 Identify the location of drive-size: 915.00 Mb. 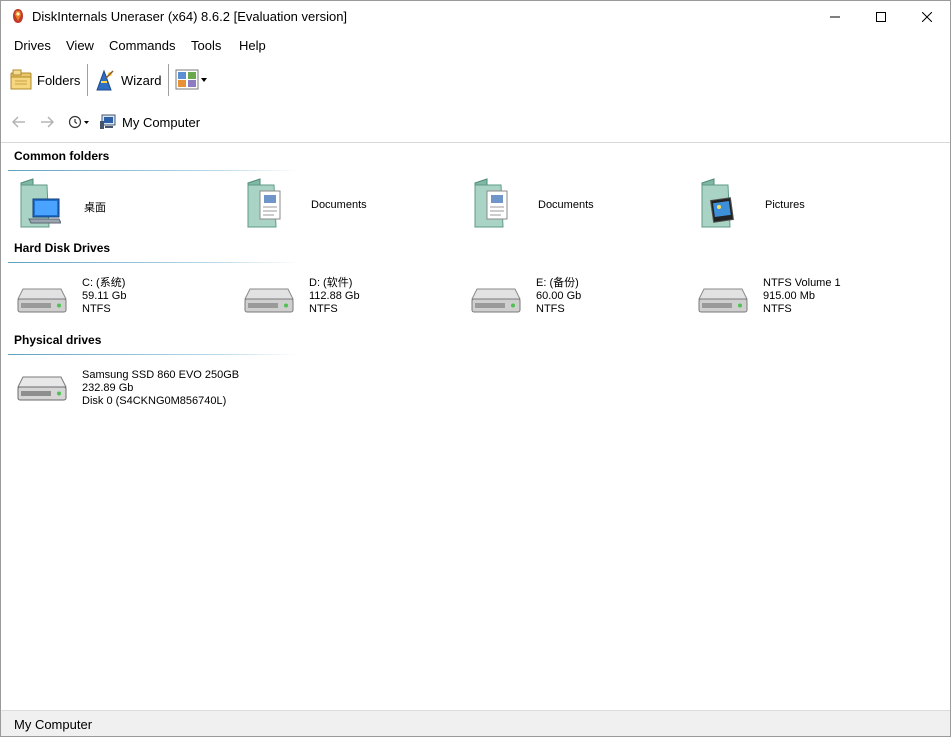
(789, 296).